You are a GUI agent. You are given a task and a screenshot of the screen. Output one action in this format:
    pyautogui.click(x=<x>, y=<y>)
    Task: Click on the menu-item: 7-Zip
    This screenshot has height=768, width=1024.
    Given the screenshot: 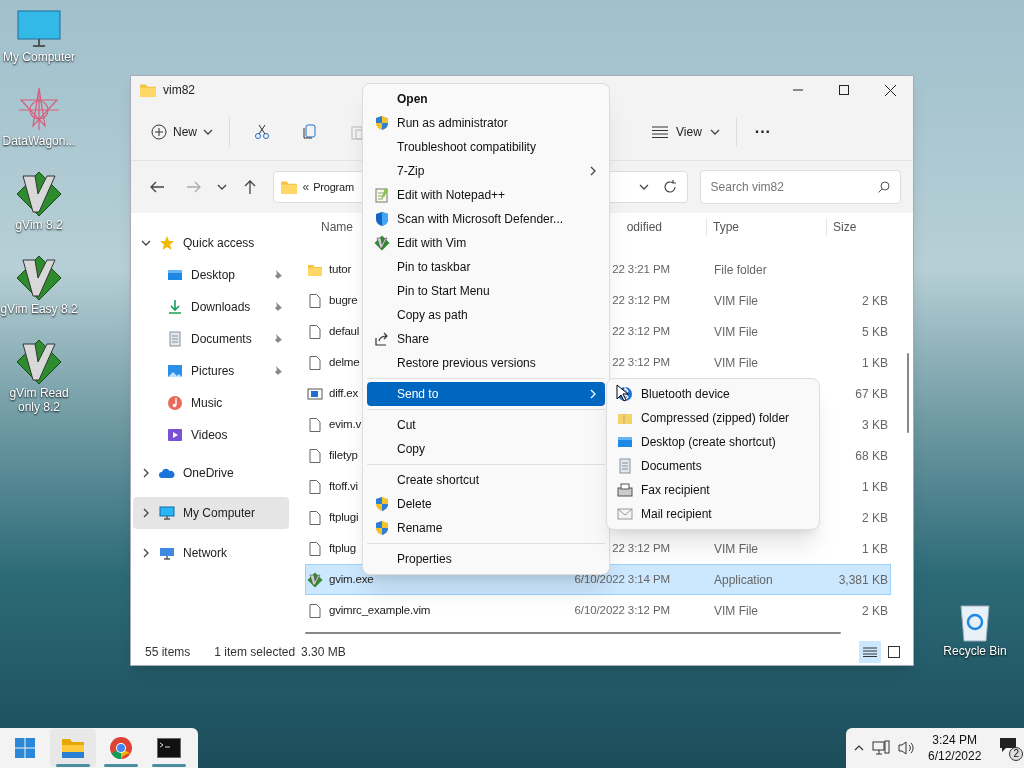 What is the action you would take?
    pyautogui.click(x=486, y=171)
    